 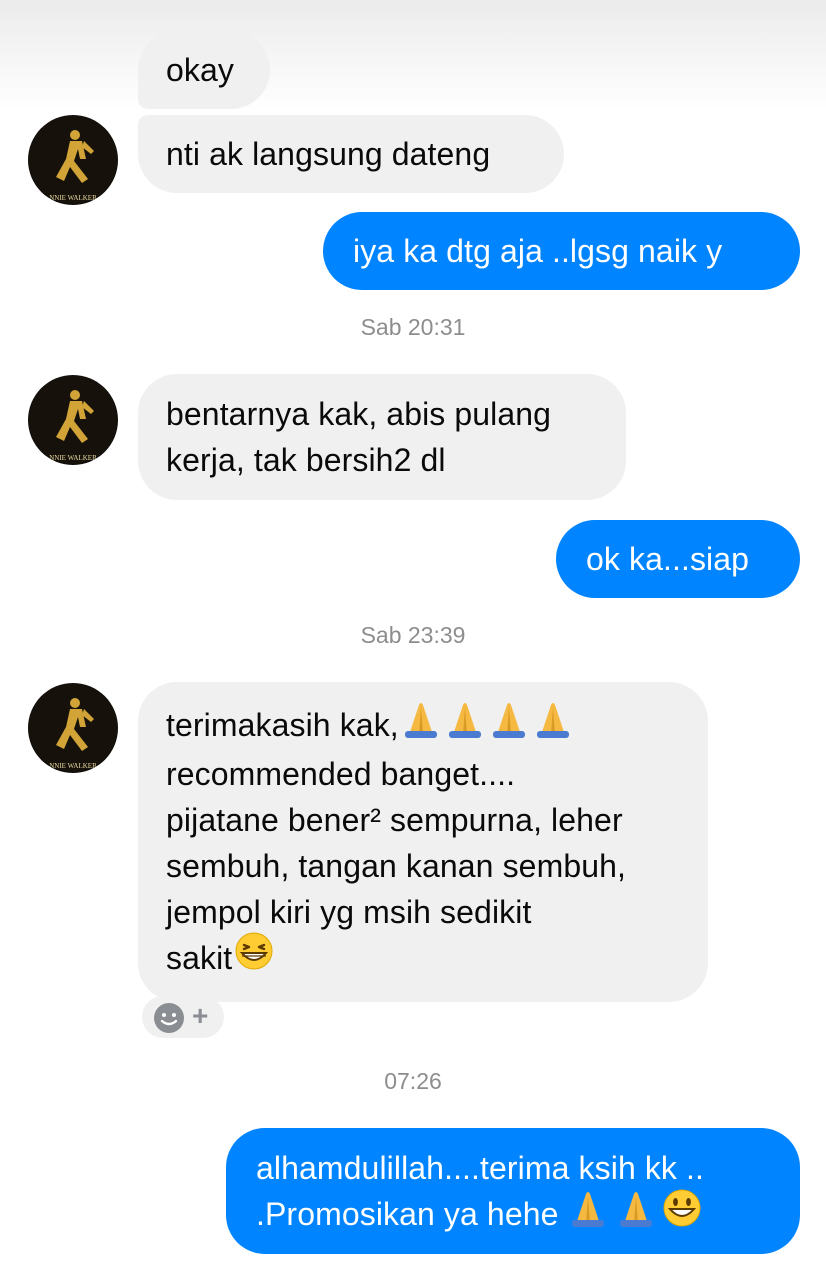 I want to click on message-line: .Promosikan ya hehe, so click(x=528, y=1214).